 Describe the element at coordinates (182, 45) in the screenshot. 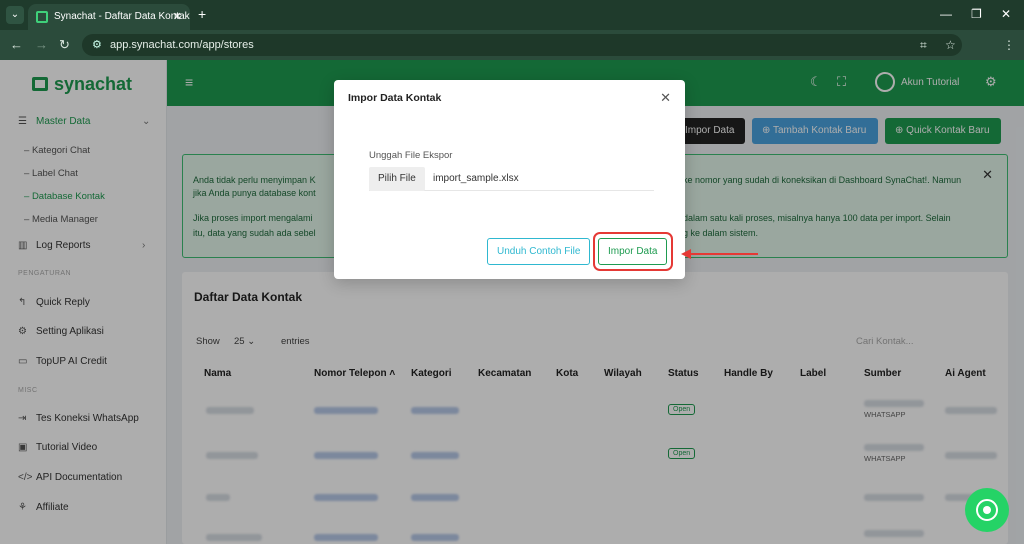

I see `url-text: app.synachat.com/app/stores` at that location.